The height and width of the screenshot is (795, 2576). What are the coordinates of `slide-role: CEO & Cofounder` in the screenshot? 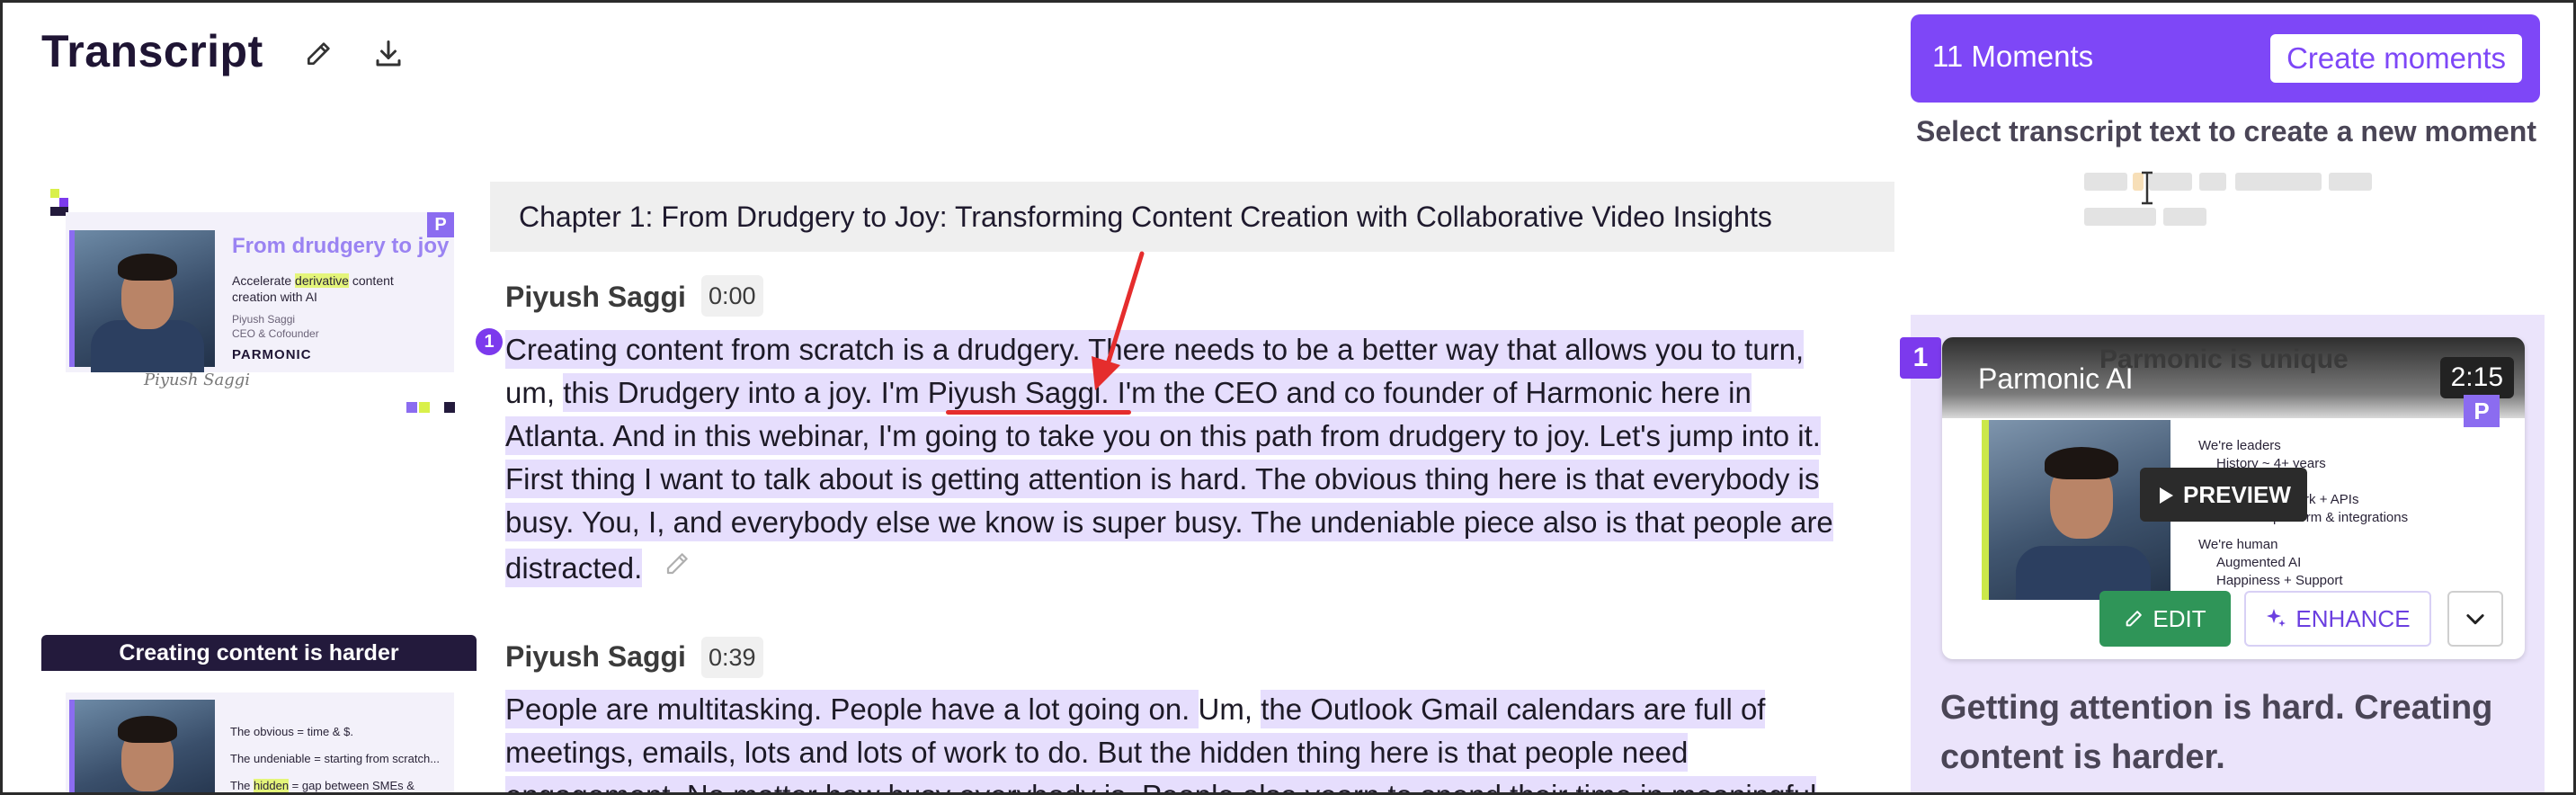 It's located at (275, 333).